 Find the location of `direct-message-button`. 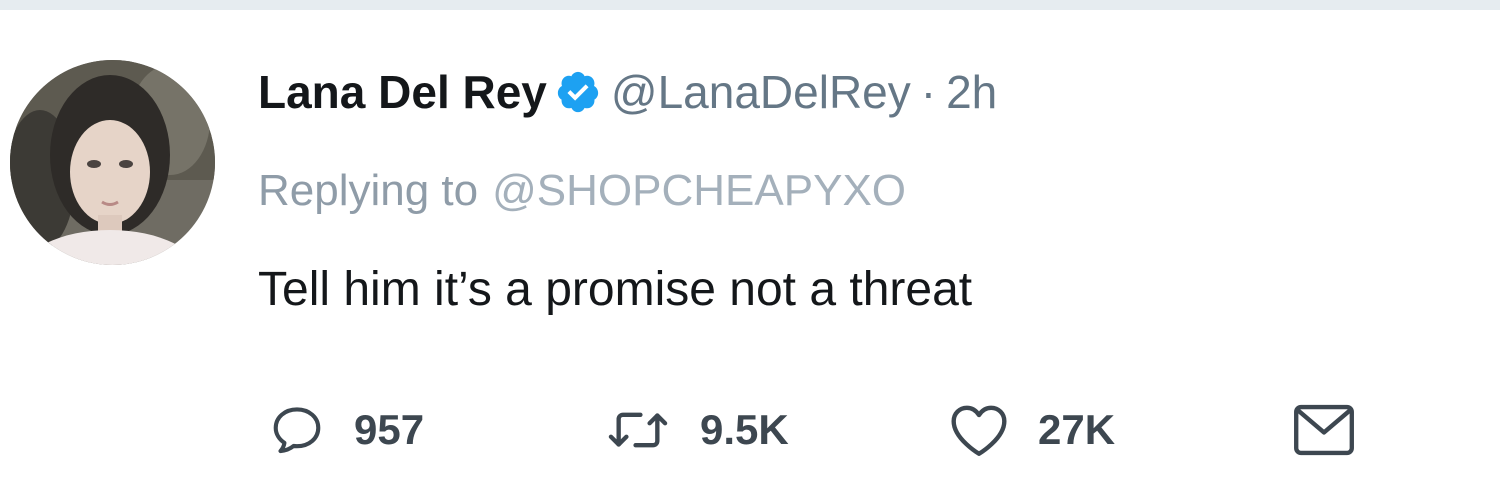

direct-message-button is located at coordinates (1324, 430).